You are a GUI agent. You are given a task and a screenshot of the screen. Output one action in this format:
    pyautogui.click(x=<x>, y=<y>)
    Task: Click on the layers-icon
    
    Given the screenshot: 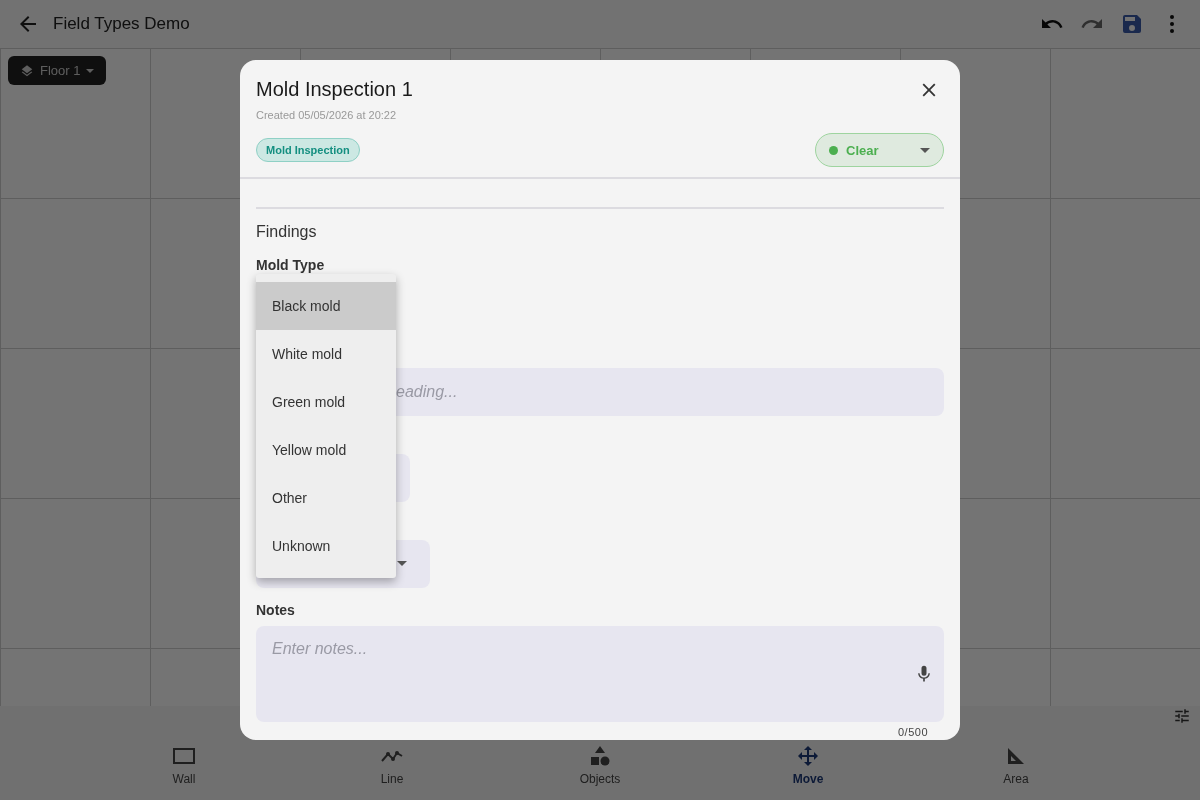 What is the action you would take?
    pyautogui.click(x=27, y=70)
    